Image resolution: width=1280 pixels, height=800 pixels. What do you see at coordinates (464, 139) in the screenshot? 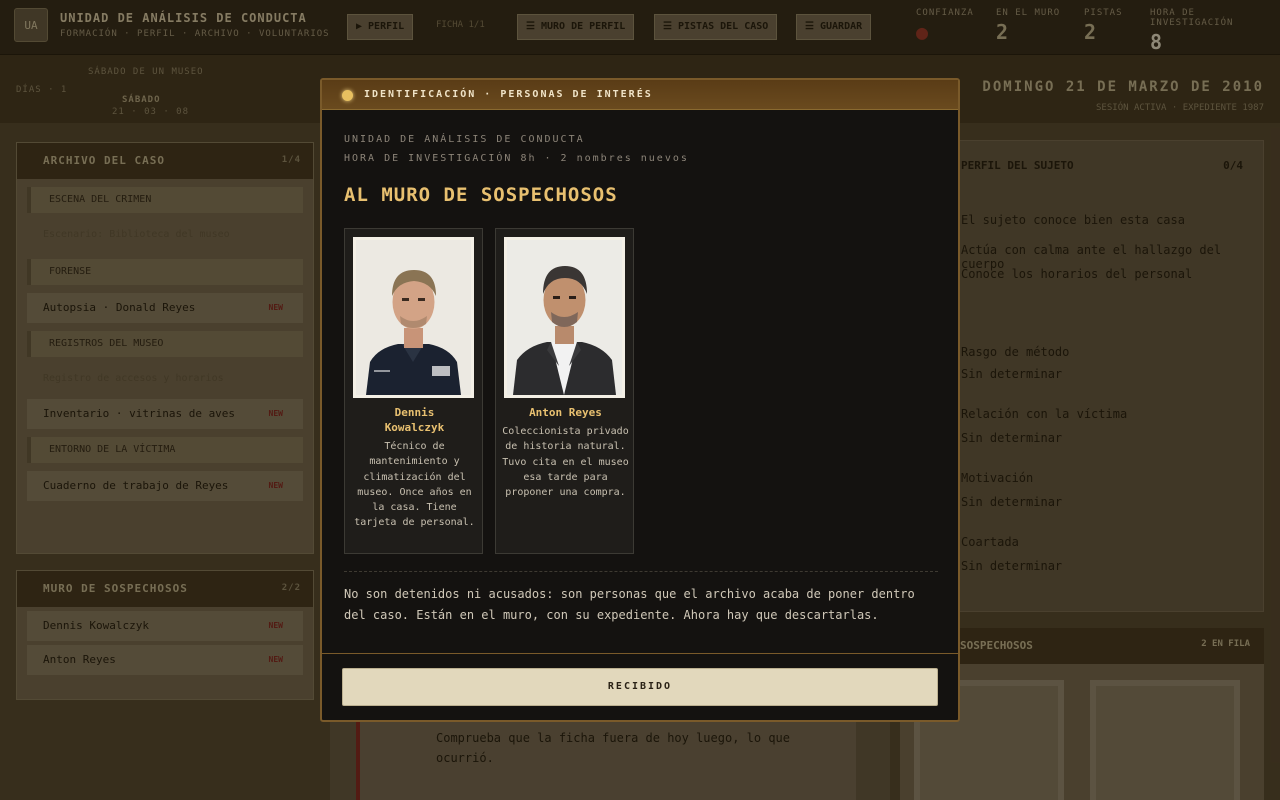
I see `unit-label: UNIDAD DE ANÁLISIS DE CONDUCTA` at bounding box center [464, 139].